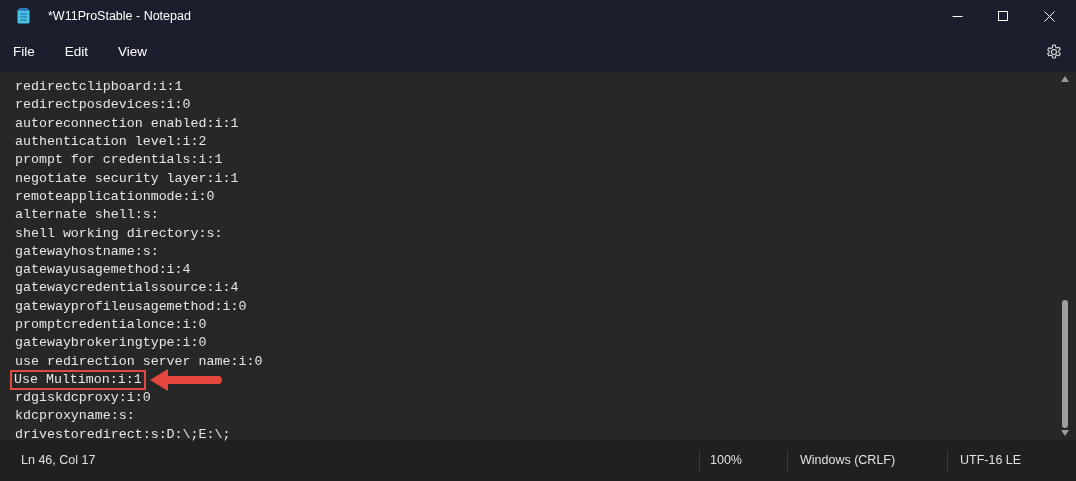 Image resolution: width=1076 pixels, height=481 pixels. What do you see at coordinates (127, 123) in the screenshot?
I see `code-line: autoreconnection enabled:i:1` at bounding box center [127, 123].